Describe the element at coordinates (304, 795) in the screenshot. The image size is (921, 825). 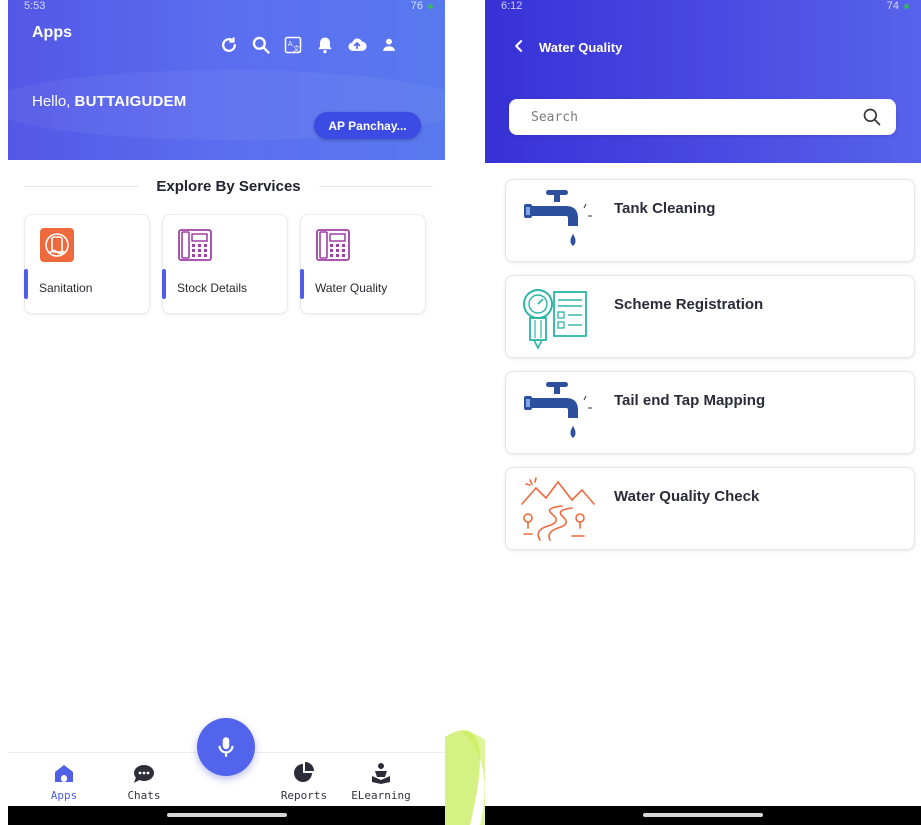
I see `nav-label: Reports` at that location.